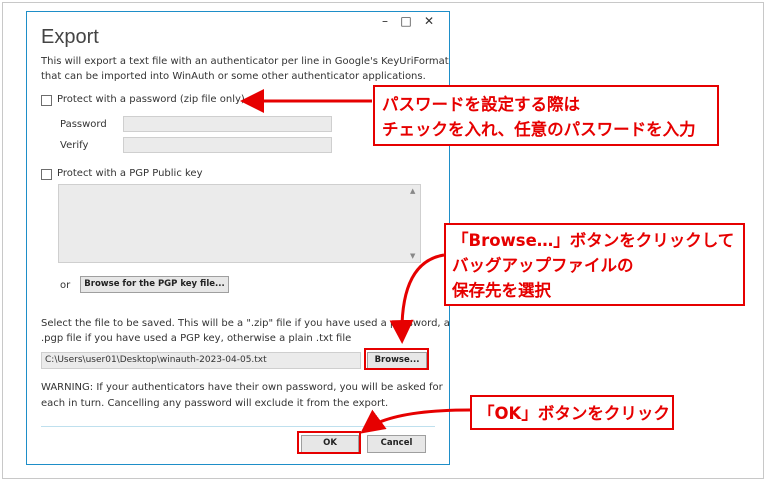 The width and height of the screenshot is (768, 483). I want to click on or-label: or, so click(65, 285).